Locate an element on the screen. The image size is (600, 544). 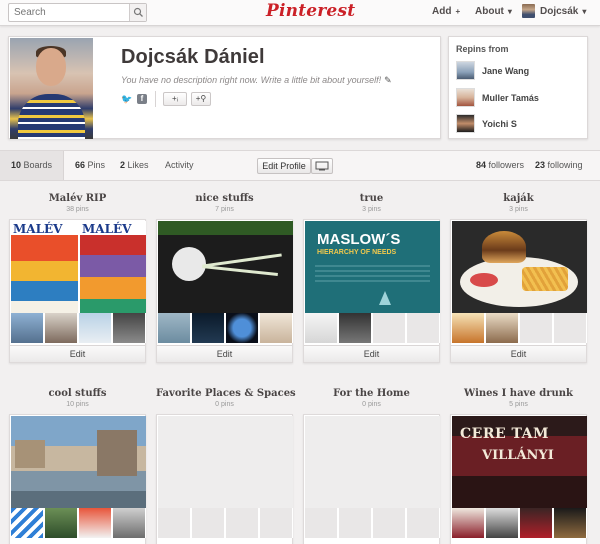
twitter-icon: 🐦 is located at coordinates (126, 99).